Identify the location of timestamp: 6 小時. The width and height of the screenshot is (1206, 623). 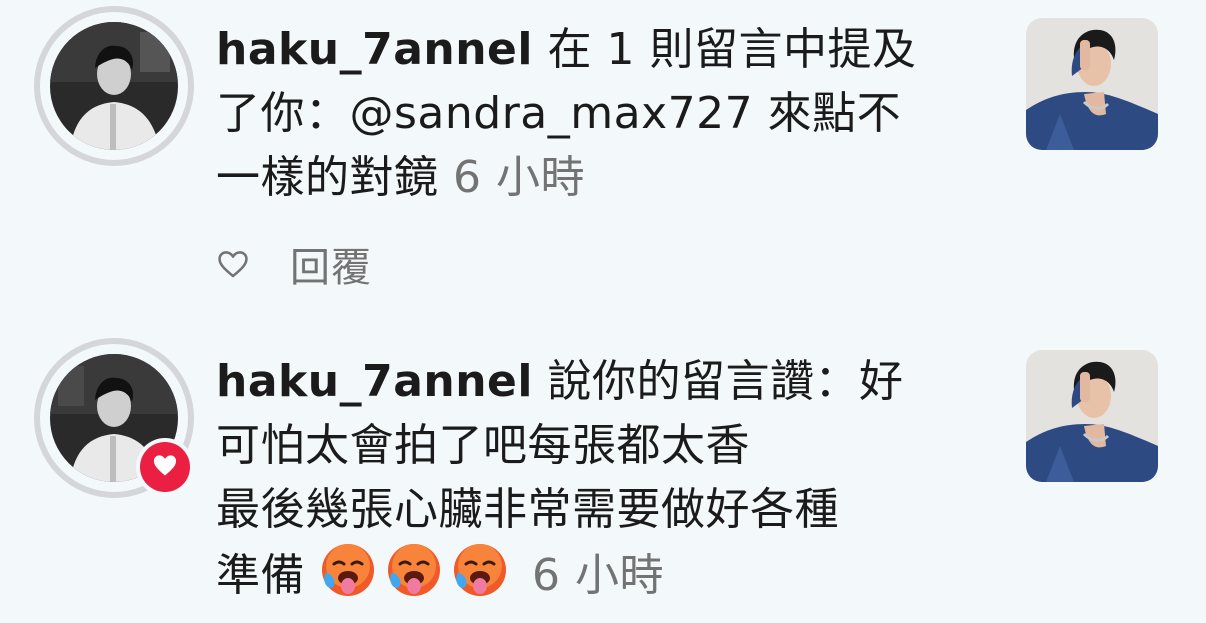
(598, 575).